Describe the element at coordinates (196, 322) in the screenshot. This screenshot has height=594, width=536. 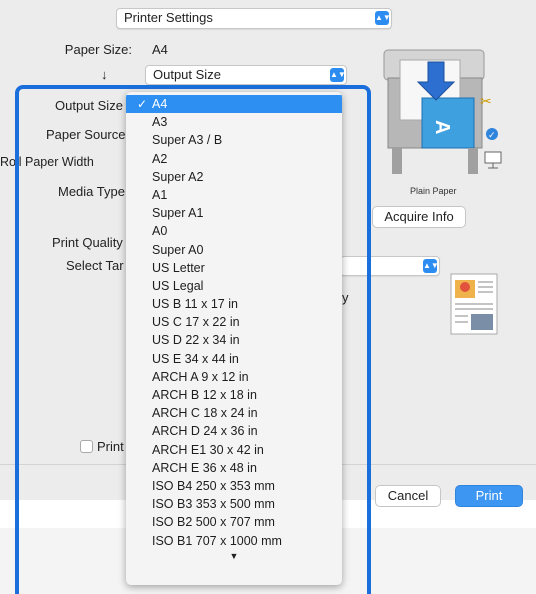
I see `menu-item-label: US C 17 x 22 in` at that location.